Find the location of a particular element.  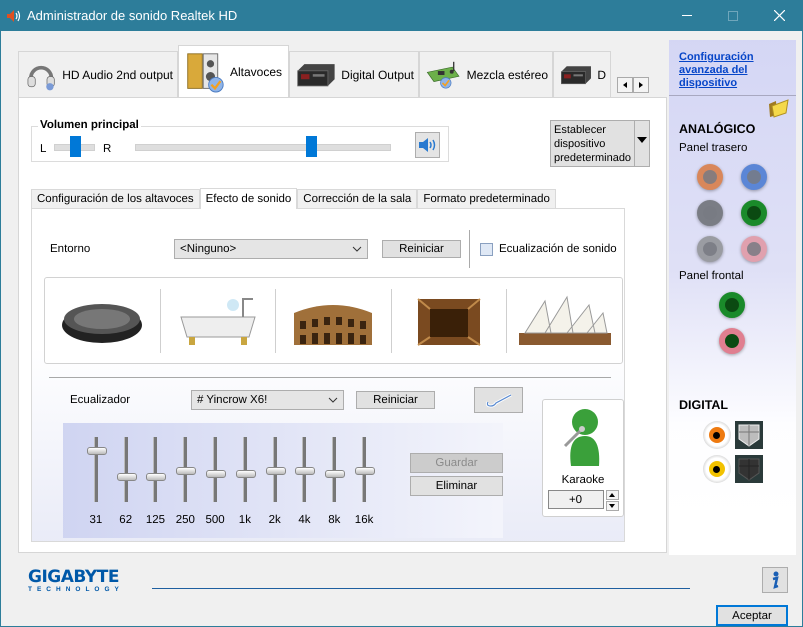

sub-tab: Formato predeterminado is located at coordinates (486, 198).